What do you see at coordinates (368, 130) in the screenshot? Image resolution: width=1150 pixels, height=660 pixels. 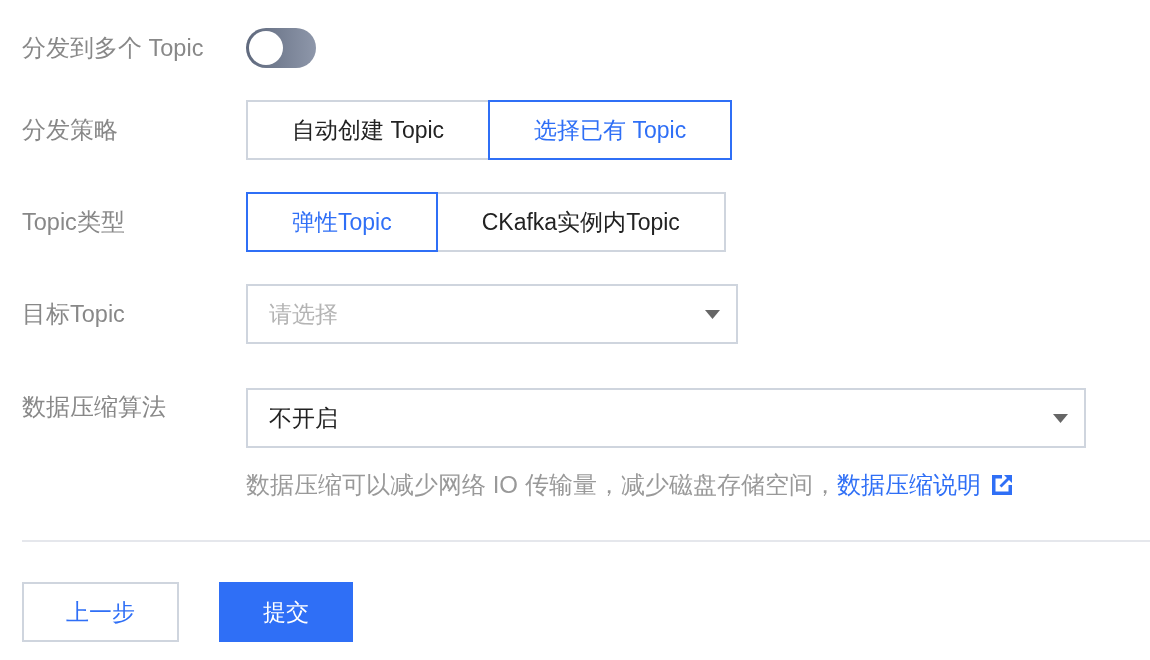 I see `segment-option: 自动创建 Topic` at bounding box center [368, 130].